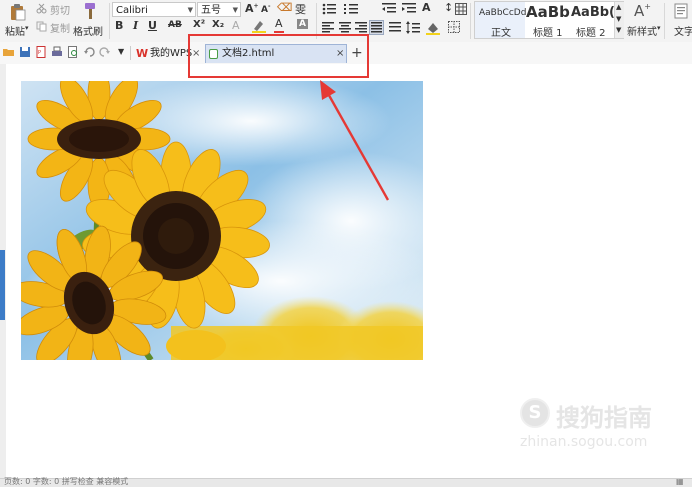 The height and width of the screenshot is (487, 692). What do you see at coordinates (171, 53) in the screenshot?
I see `tab-label: 我的WPS` at bounding box center [171, 53].